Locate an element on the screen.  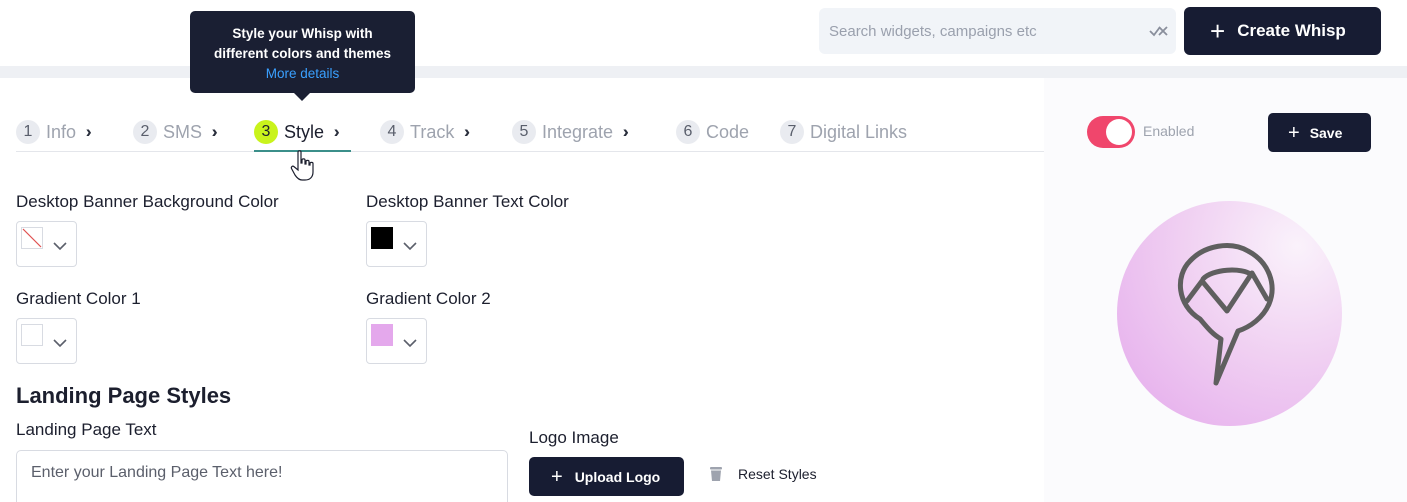
create-whisp-button: + Create Whisp is located at coordinates (1282, 31).